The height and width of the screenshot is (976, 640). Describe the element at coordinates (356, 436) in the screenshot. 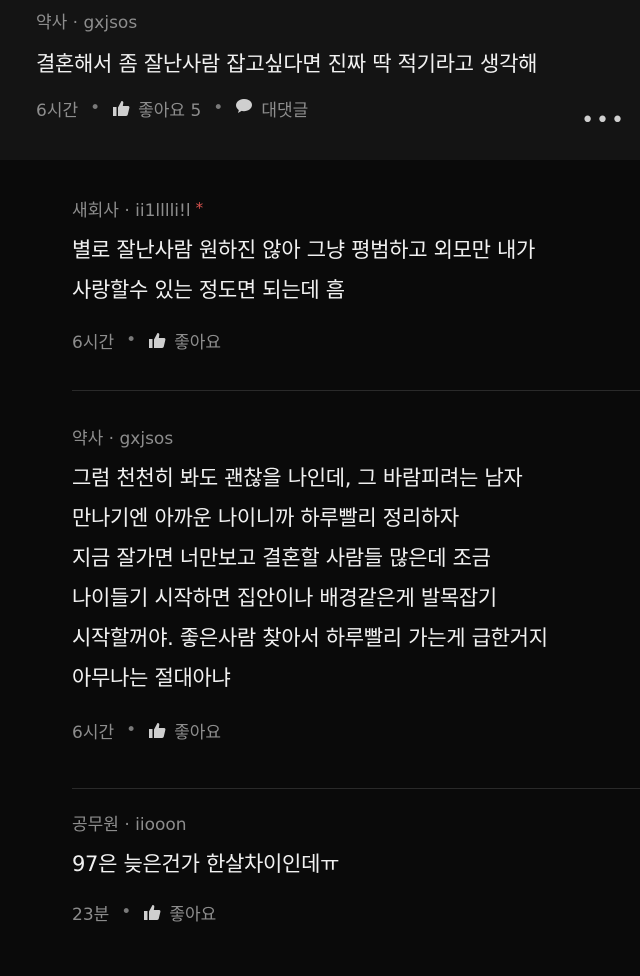

I see `reply-author: 약사 · gxjsos` at that location.